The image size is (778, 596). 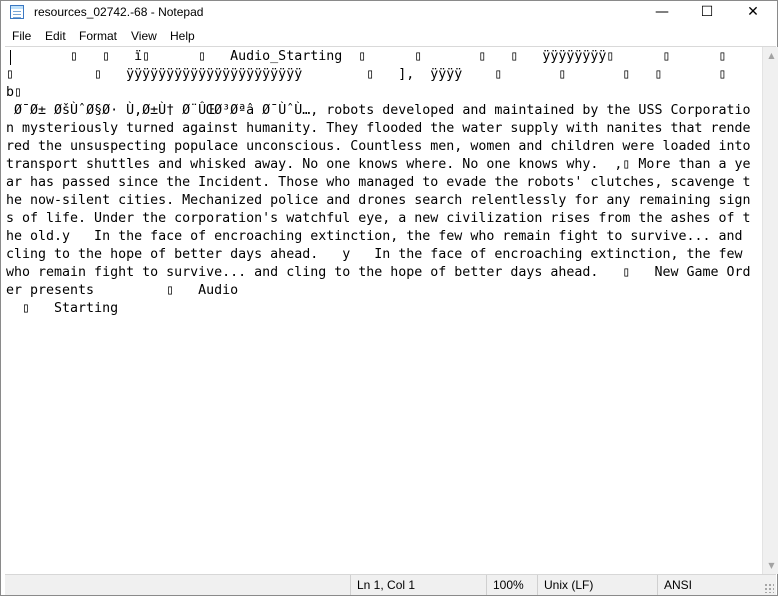 What do you see at coordinates (770, 565) in the screenshot?
I see `scroll-down-arrow-icon: ▼` at bounding box center [770, 565].